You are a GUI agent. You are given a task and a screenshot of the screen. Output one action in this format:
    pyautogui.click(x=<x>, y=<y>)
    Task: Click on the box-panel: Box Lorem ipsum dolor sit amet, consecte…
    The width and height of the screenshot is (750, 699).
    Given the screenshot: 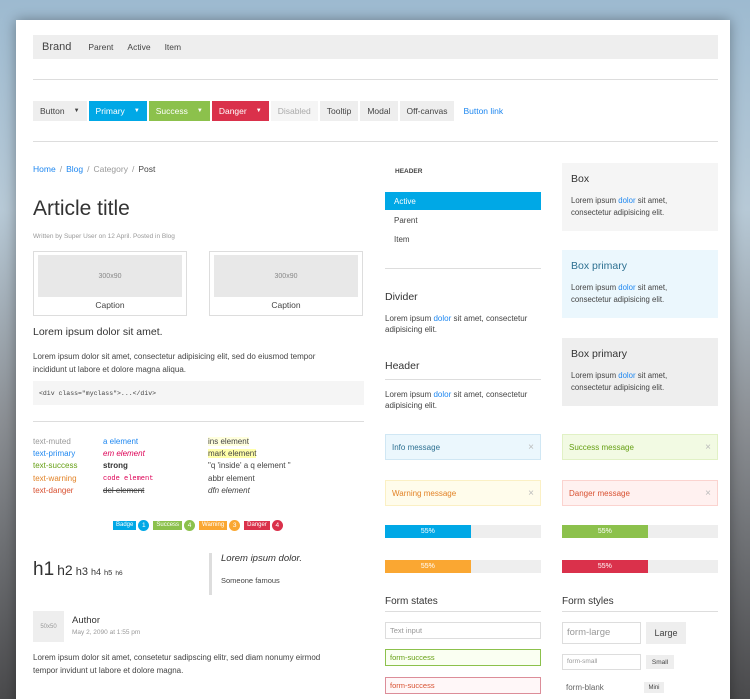 What is the action you would take?
    pyautogui.click(x=640, y=197)
    